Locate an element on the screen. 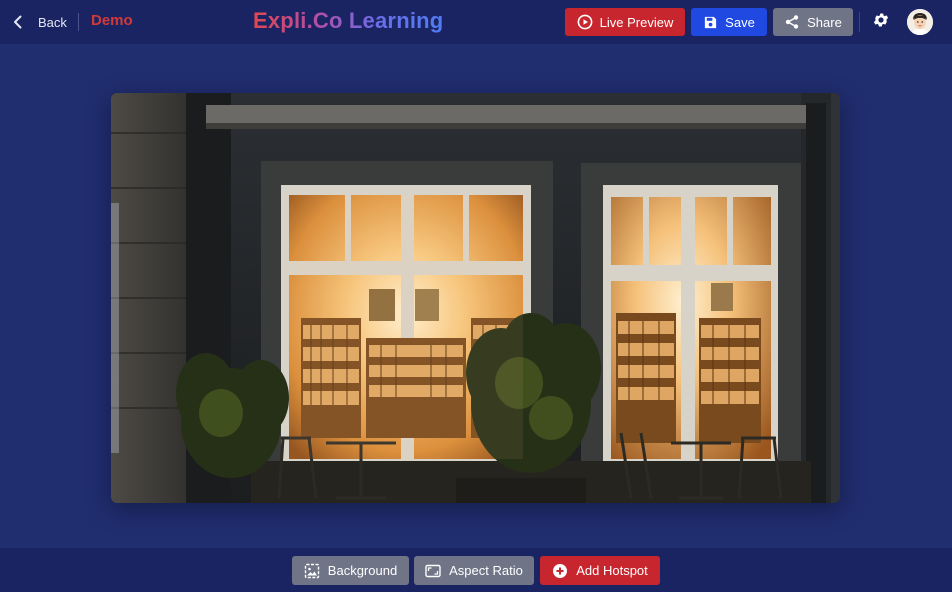  app-title: Expli.Co Learning is located at coordinates (348, 20).